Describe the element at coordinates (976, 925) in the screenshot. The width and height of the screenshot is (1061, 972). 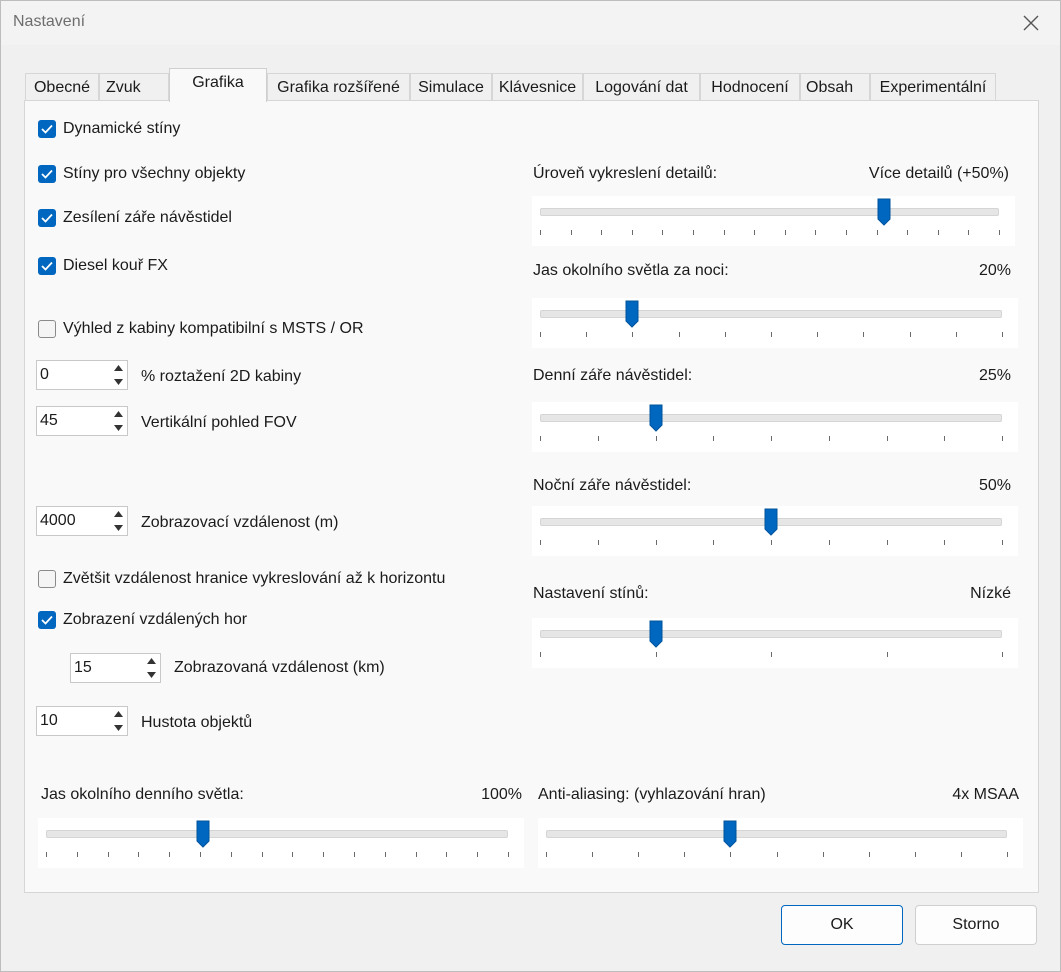
I see `cancel-button: Storno` at that location.